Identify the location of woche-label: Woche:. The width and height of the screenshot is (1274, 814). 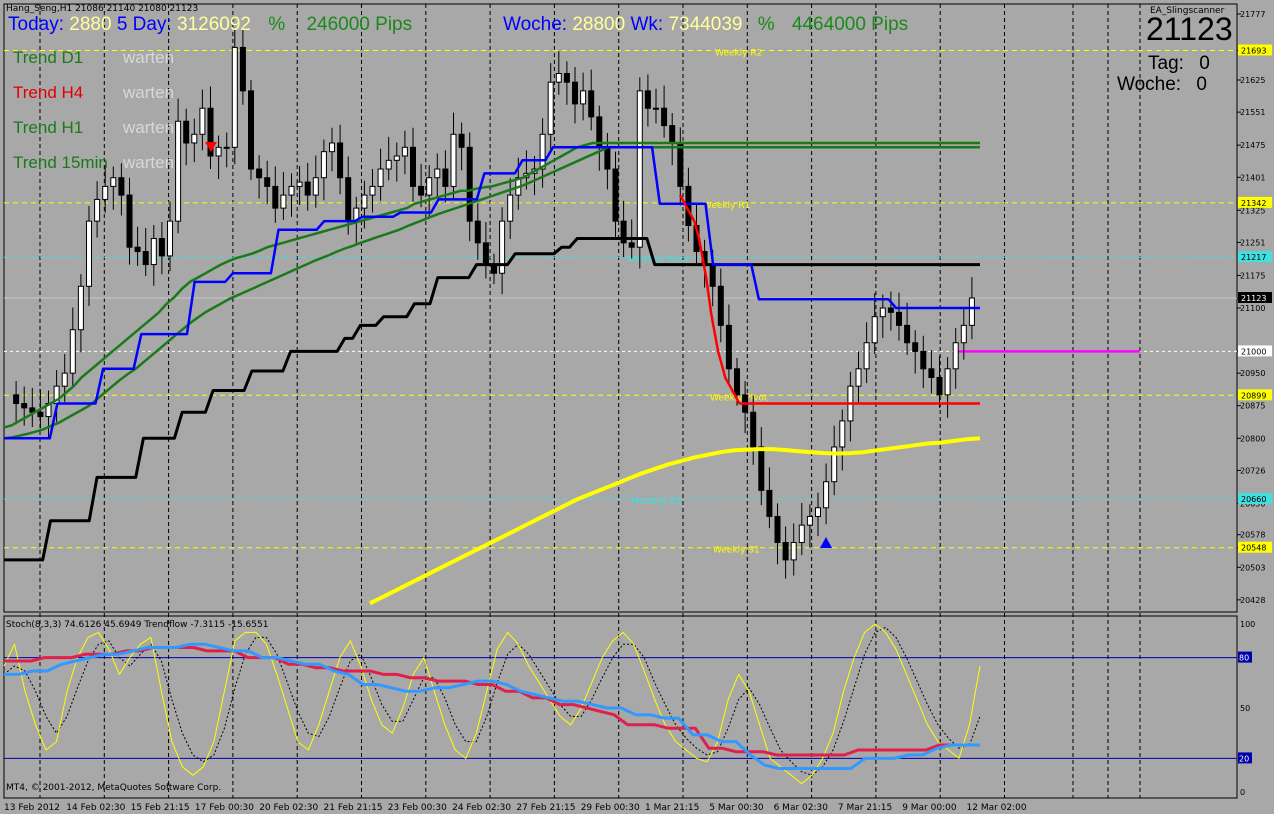
(1149, 84).